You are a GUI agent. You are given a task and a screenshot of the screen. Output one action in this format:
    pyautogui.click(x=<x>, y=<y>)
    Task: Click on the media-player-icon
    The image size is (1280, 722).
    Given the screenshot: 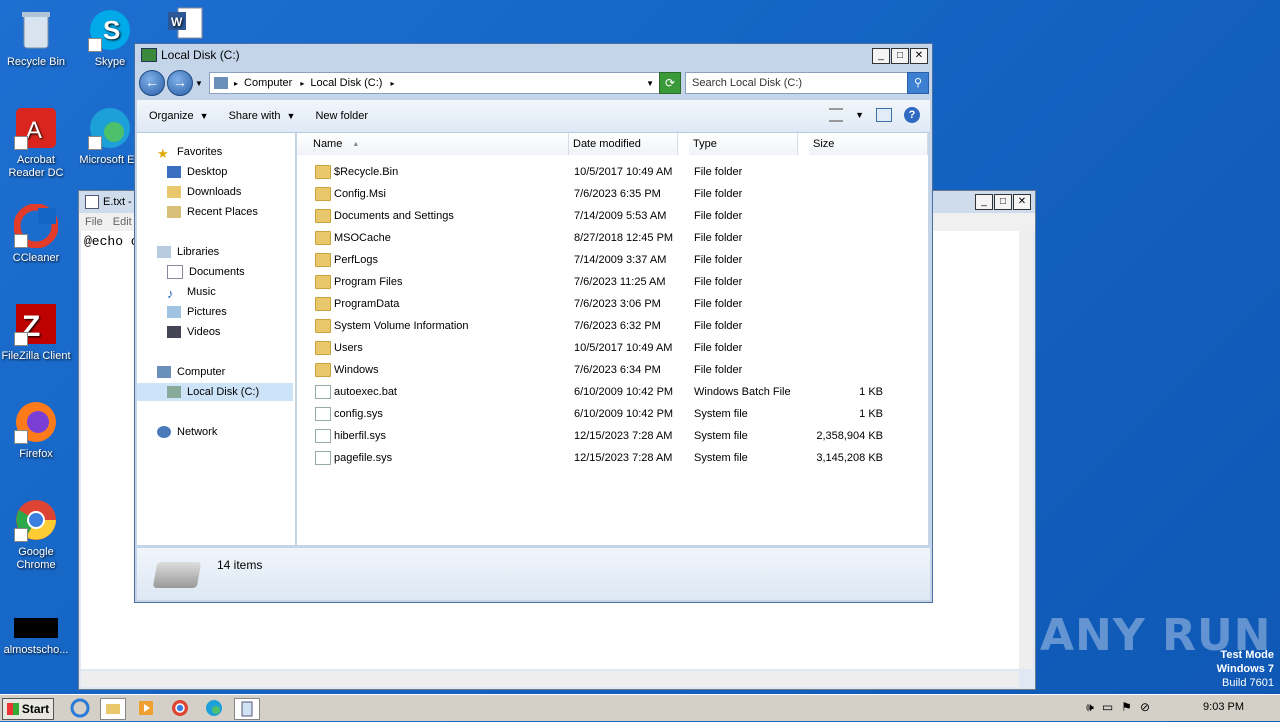 What is the action you would take?
    pyautogui.click(x=146, y=708)
    